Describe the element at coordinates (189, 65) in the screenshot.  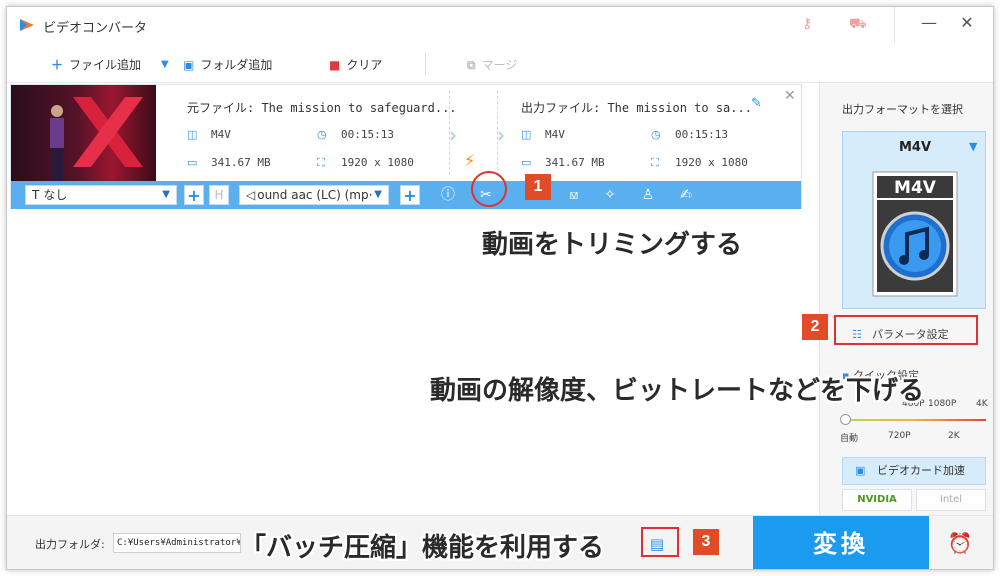
I see `folder-icon: ▣` at that location.